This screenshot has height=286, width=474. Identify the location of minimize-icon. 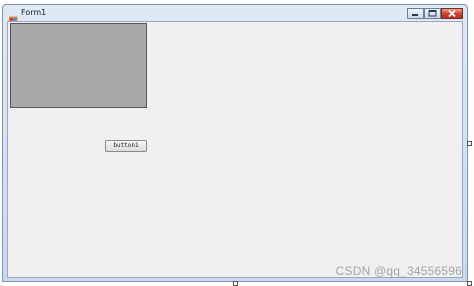
(415, 15).